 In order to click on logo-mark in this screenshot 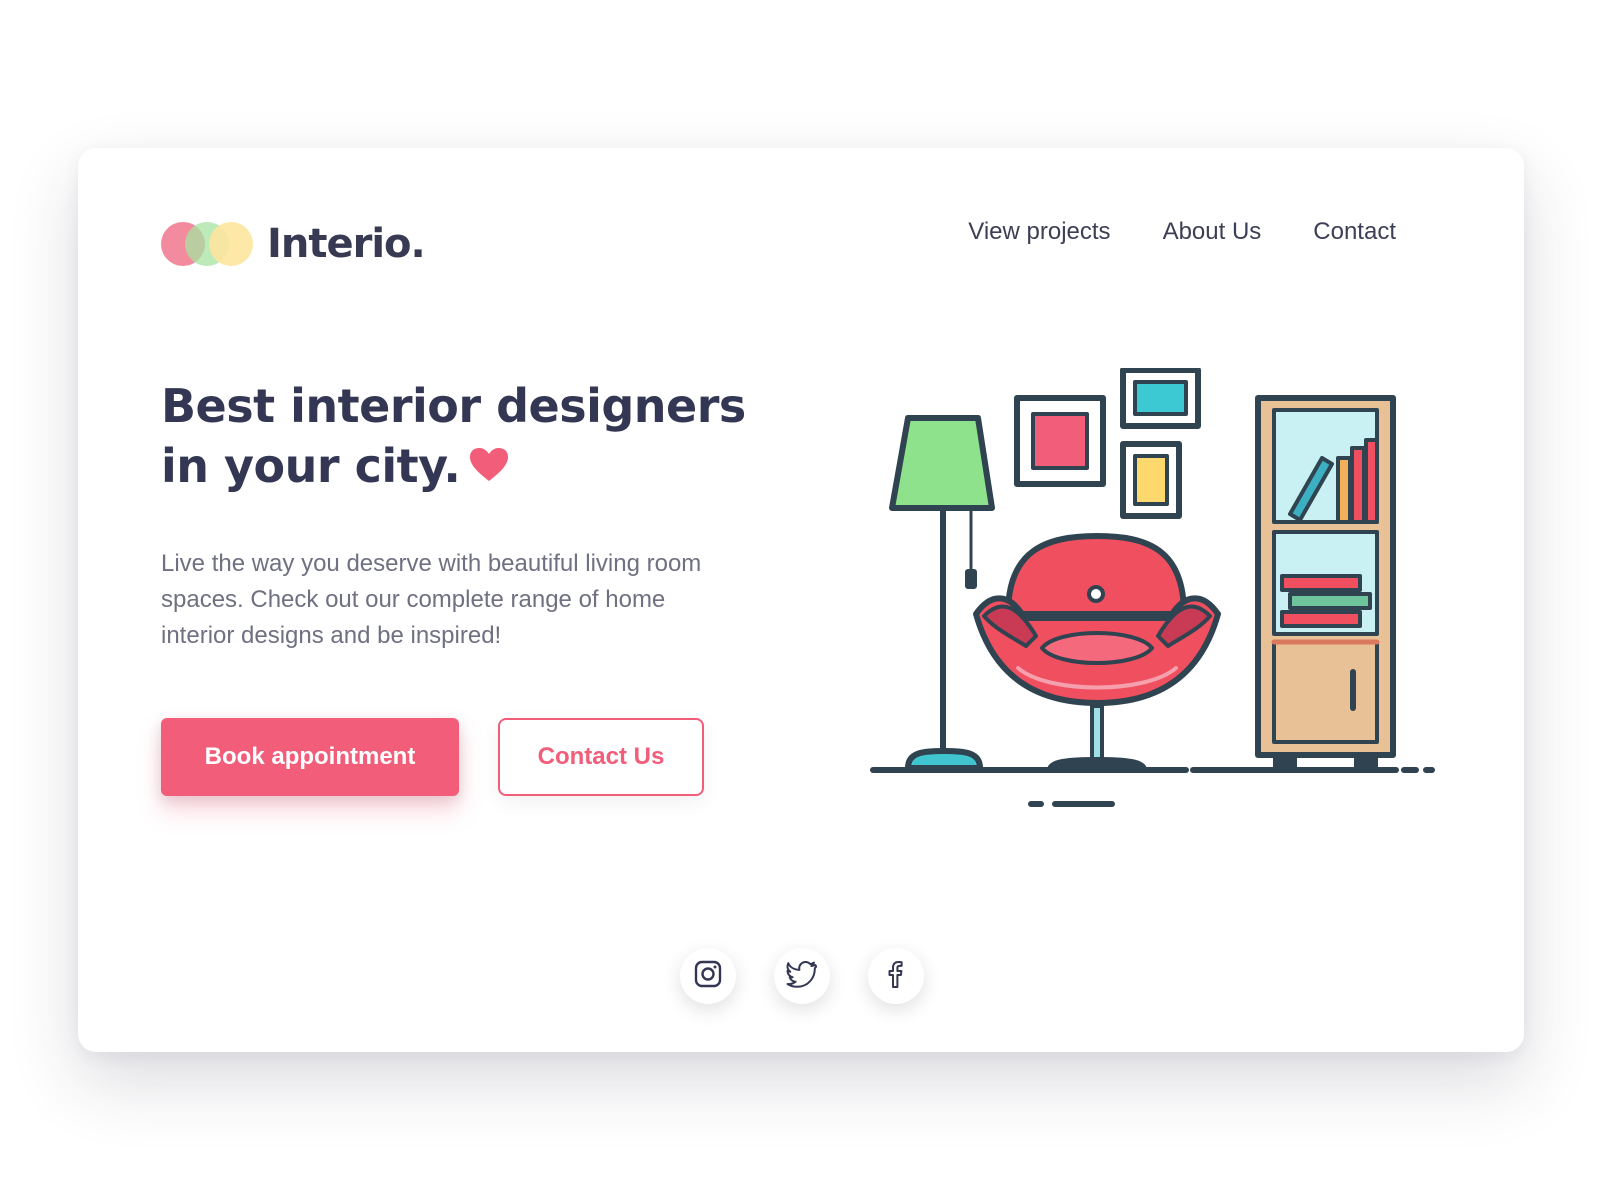, I will do `click(207, 244)`.